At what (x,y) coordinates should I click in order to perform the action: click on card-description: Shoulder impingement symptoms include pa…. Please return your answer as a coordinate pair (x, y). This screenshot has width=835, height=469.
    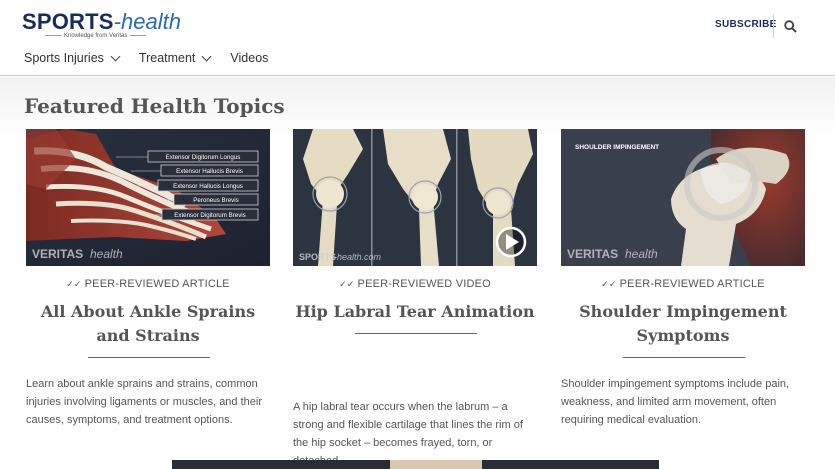
    Looking at the image, I should click on (675, 402).